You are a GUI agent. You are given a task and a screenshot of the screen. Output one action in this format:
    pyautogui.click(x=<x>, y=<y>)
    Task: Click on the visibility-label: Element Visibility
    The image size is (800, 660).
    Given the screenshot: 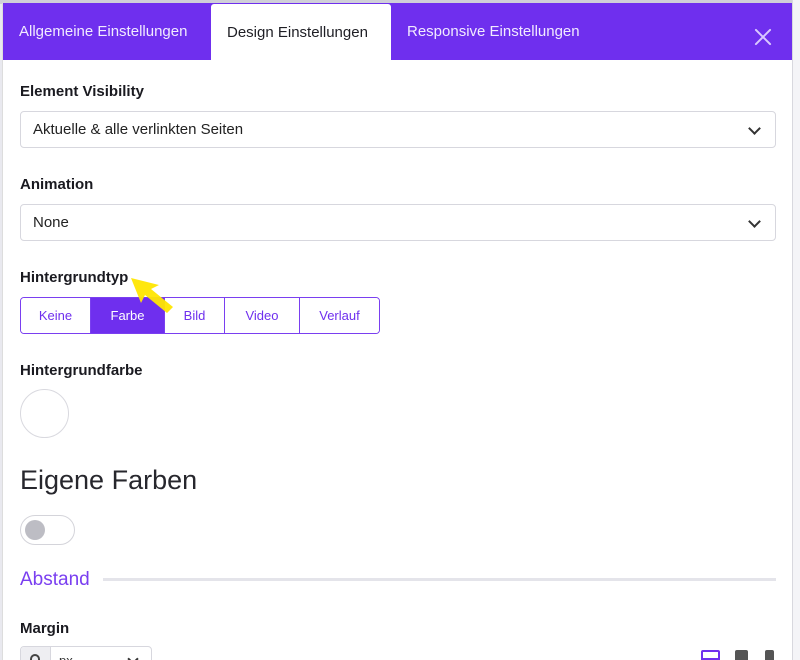 What is the action you would take?
    pyautogui.click(x=82, y=91)
    